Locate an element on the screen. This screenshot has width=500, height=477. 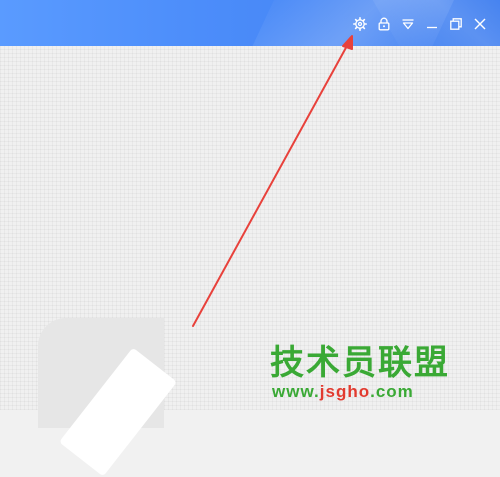
app-logo-tile is located at coordinates (108, 397).